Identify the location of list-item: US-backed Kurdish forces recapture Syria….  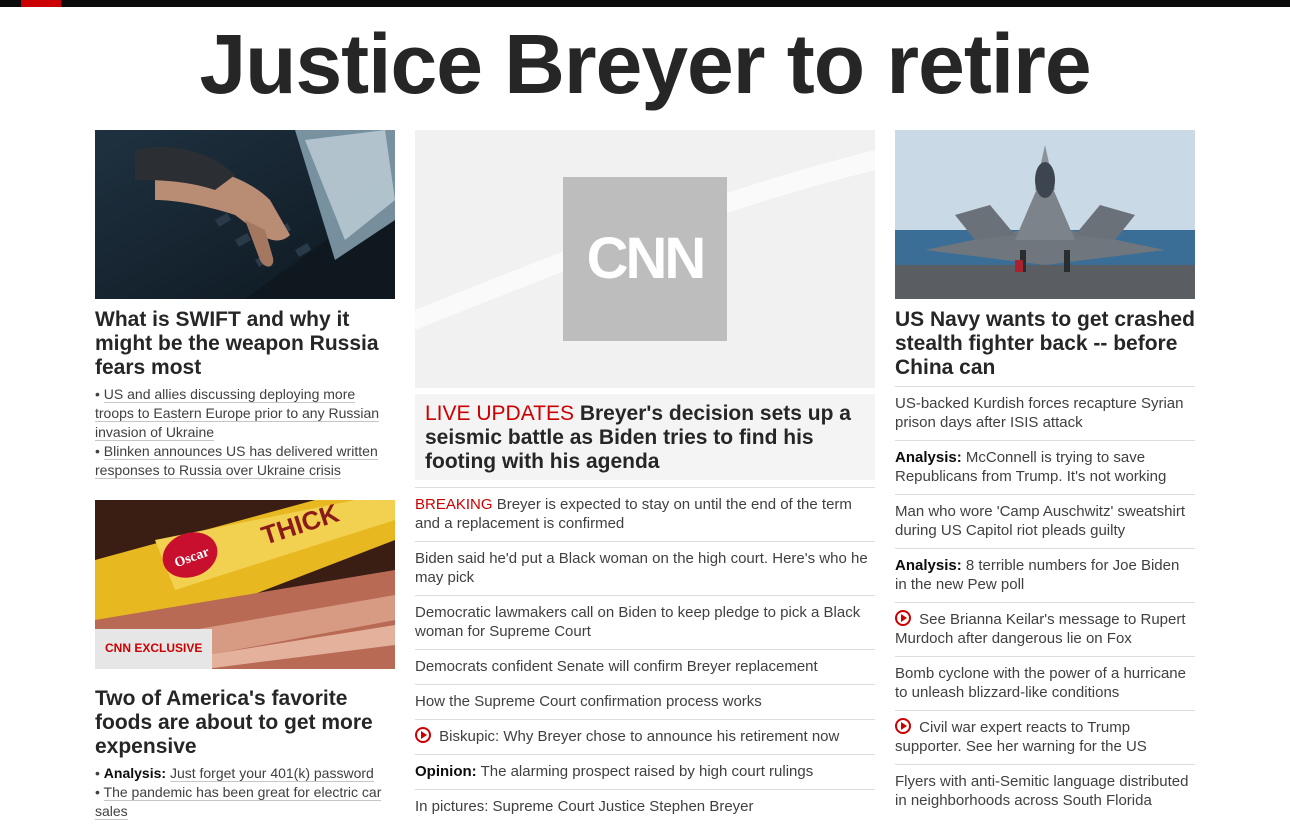
(1045, 413).